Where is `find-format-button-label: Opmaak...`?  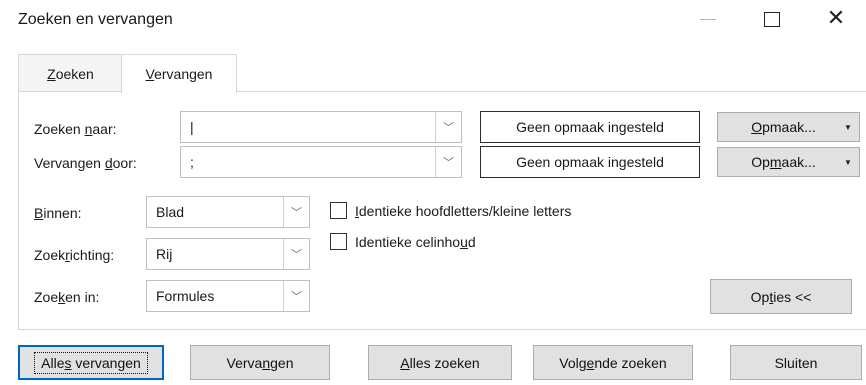
find-format-button-label: Opmaak... is located at coordinates (783, 127).